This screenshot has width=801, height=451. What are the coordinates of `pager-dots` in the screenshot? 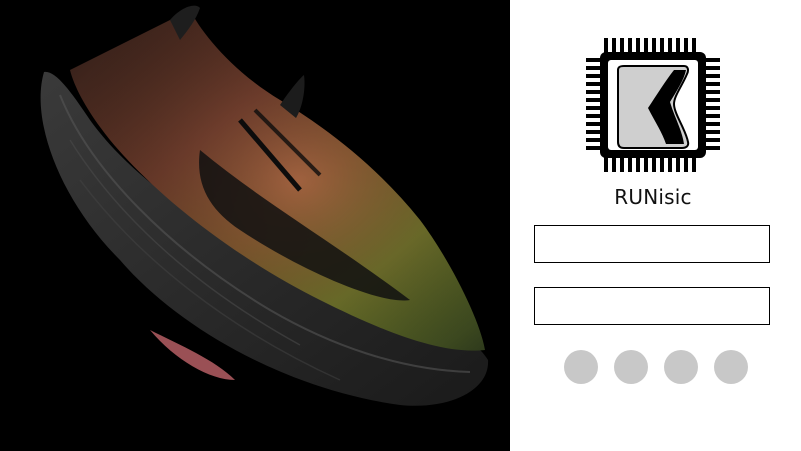 It's located at (656, 367).